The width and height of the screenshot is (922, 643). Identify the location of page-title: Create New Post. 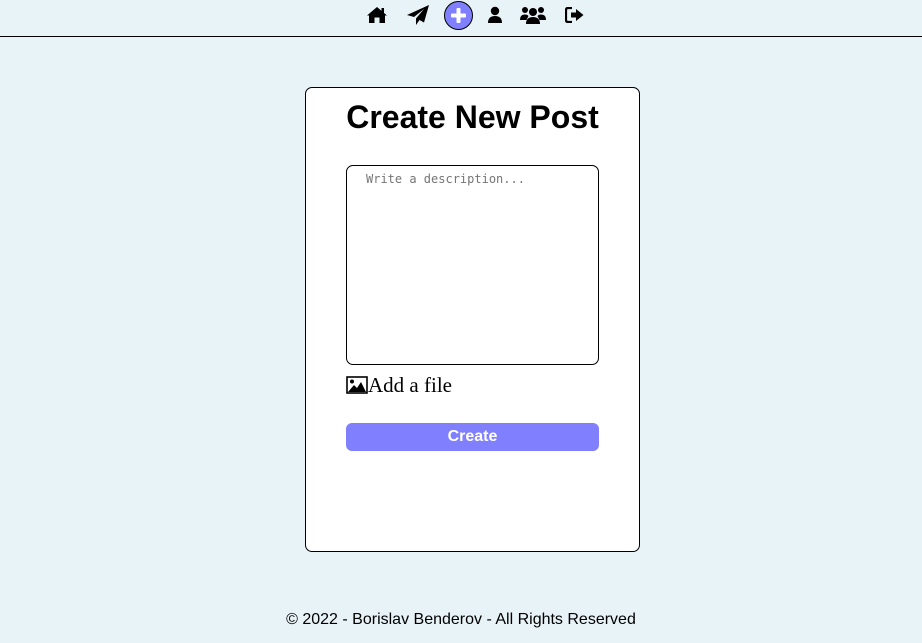
(472, 117).